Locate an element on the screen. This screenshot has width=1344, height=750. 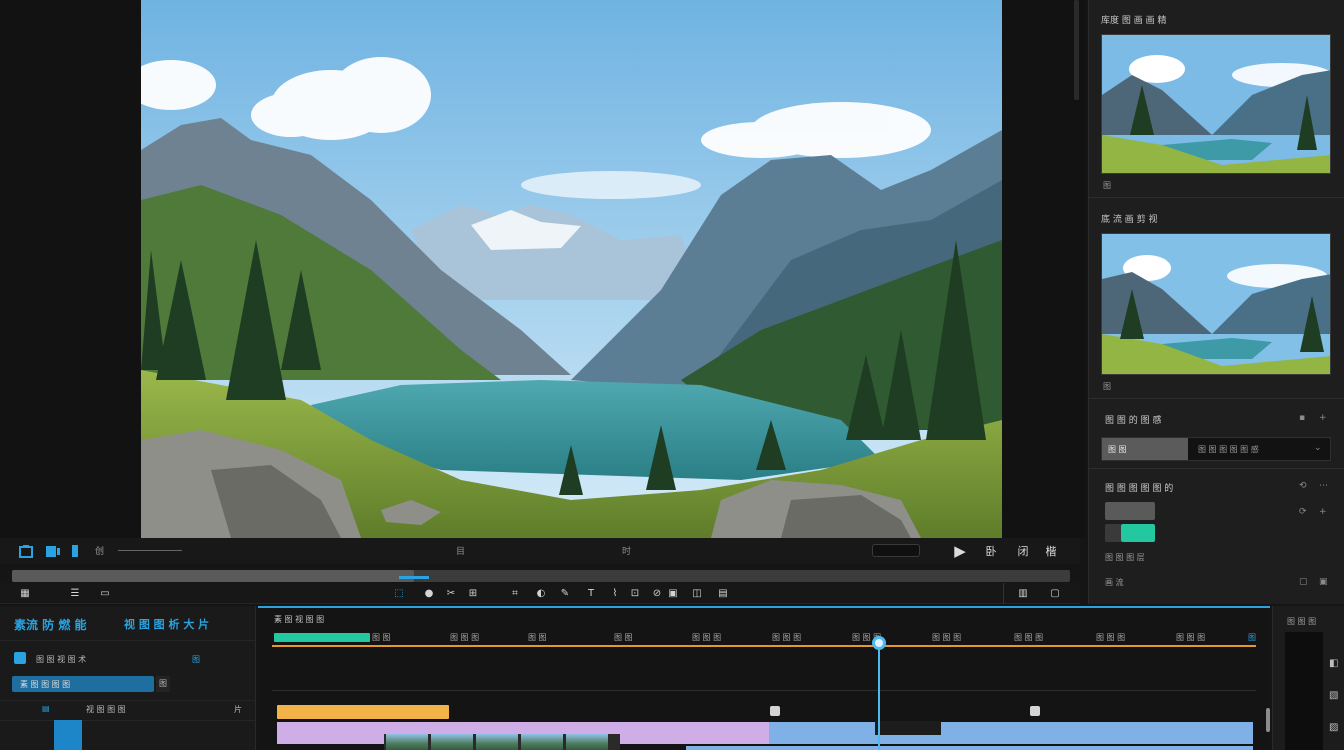
playhead-handle is located at coordinates (879, 643).